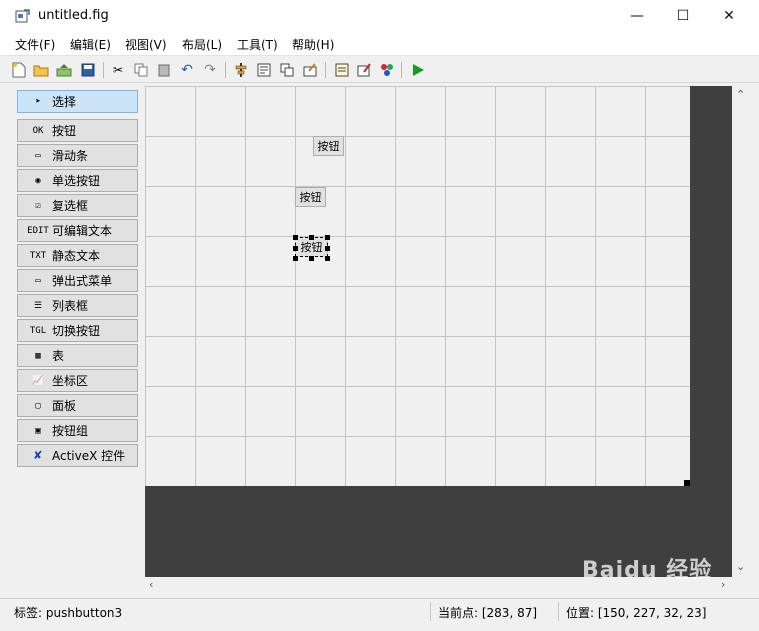 This screenshot has width=759, height=631. What do you see at coordinates (38, 205) in the screenshot?
I see `checkbox-icon: ☑` at bounding box center [38, 205].